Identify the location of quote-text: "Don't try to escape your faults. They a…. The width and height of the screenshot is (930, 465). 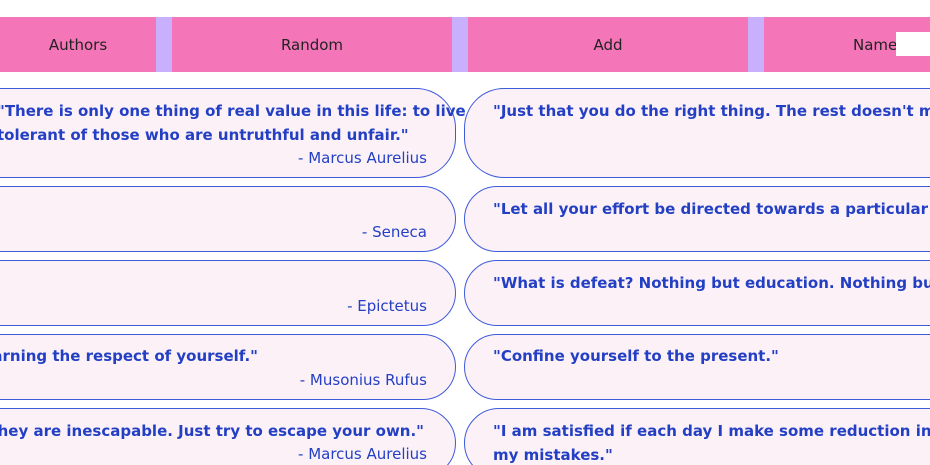
(213, 431).